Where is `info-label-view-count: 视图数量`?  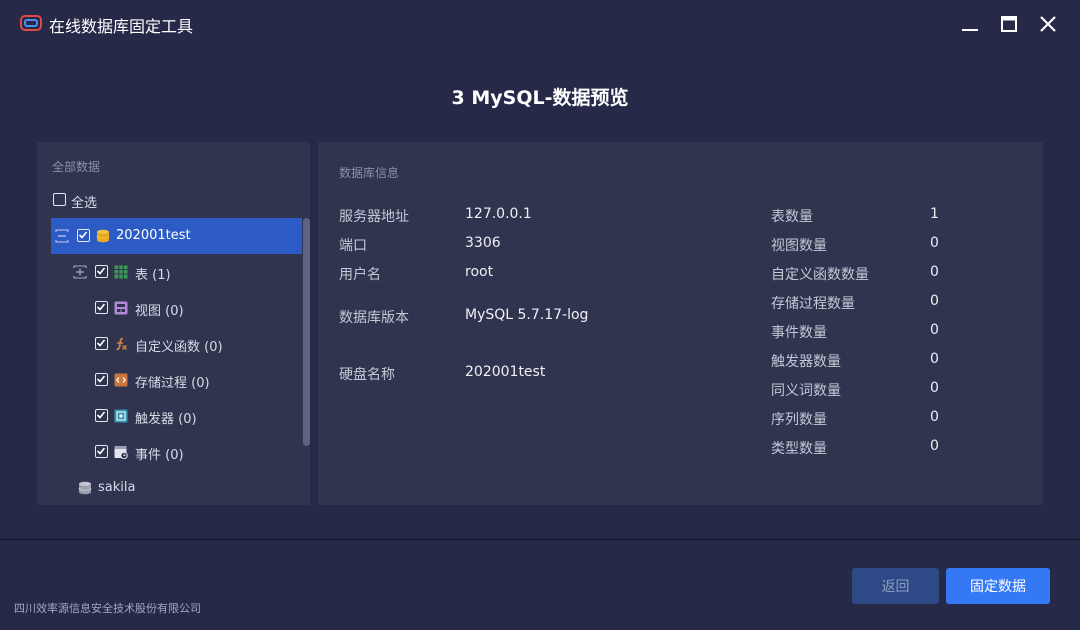
info-label-view-count: 视图数量 is located at coordinates (799, 246).